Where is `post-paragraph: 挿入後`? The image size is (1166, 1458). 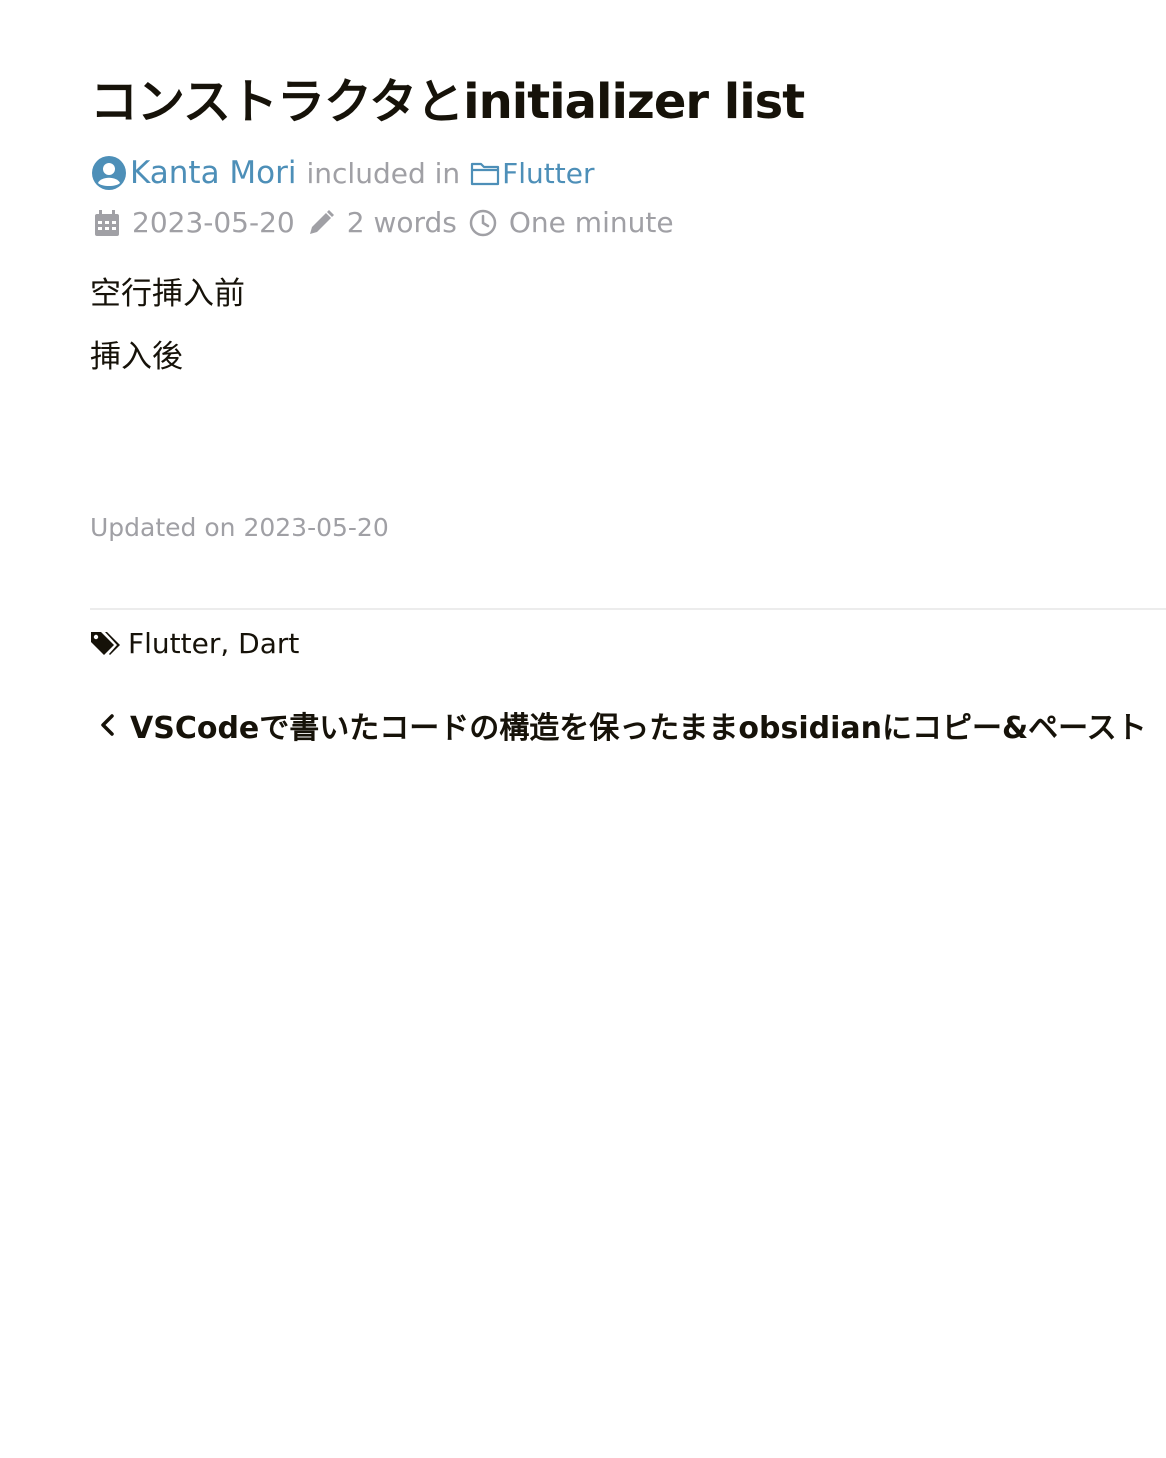
post-paragraph: 挿入後 is located at coordinates (136, 357).